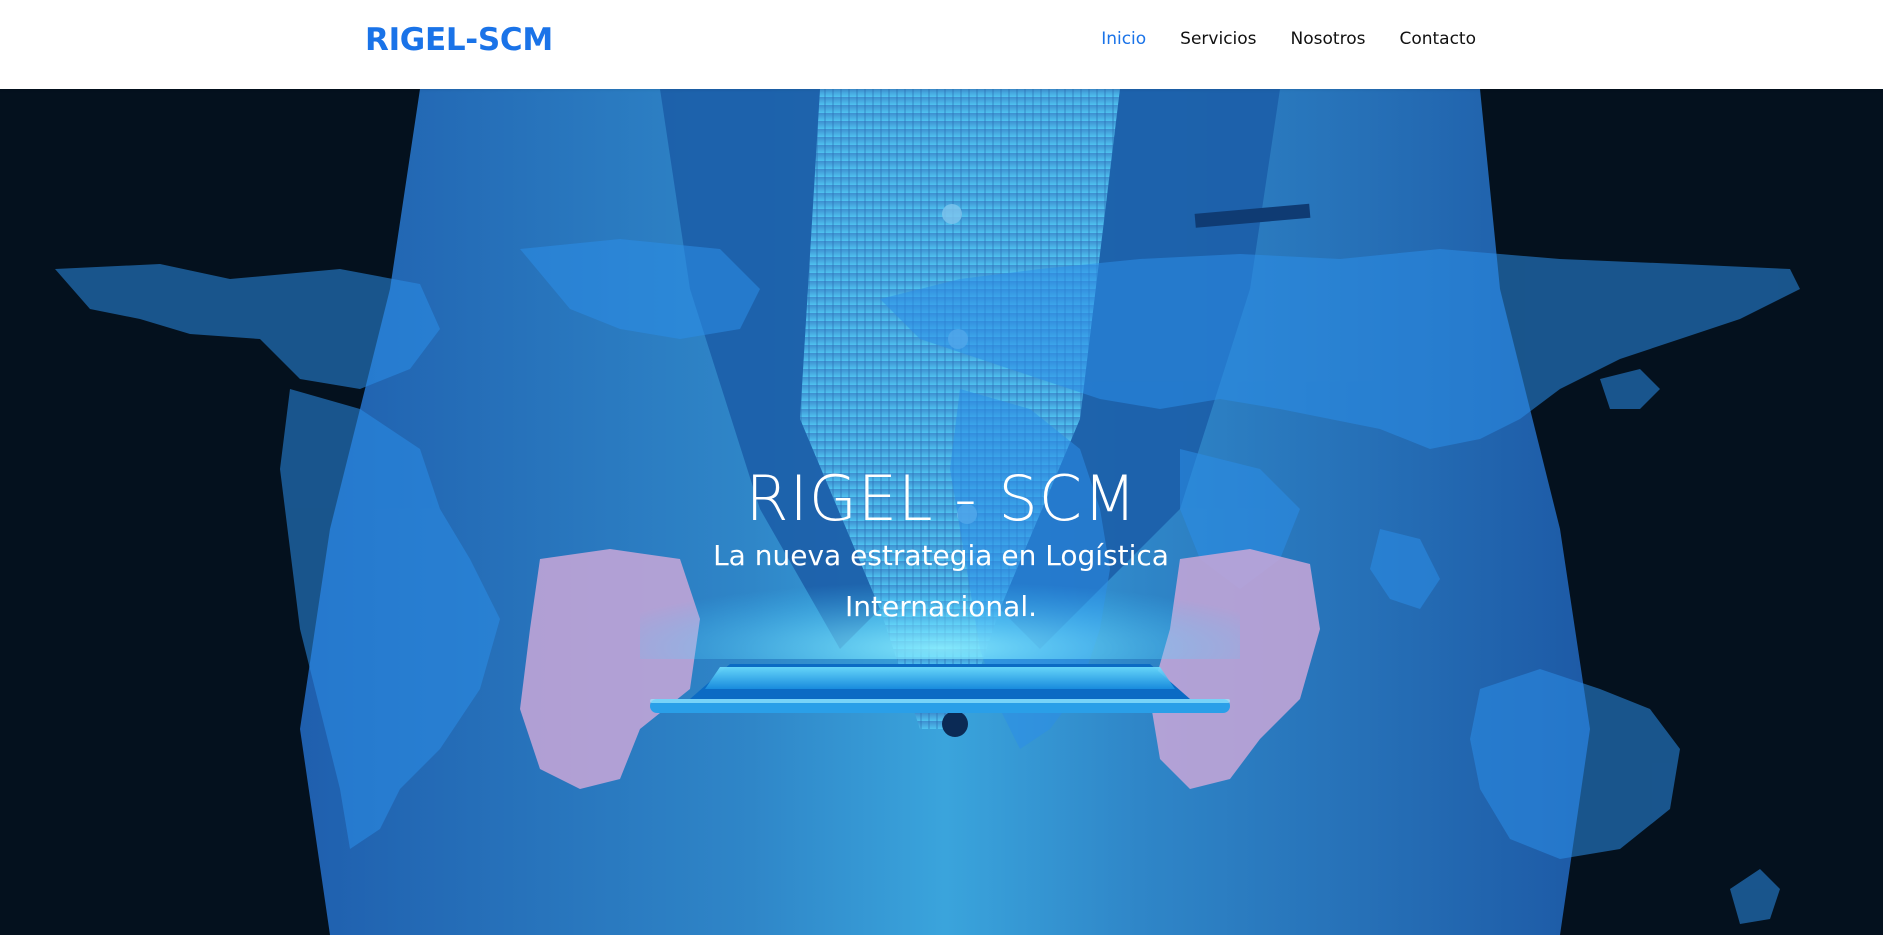 This screenshot has width=1883, height=935. What do you see at coordinates (459, 40) in the screenshot?
I see `brand-logo-link: RIGEL-SCM` at bounding box center [459, 40].